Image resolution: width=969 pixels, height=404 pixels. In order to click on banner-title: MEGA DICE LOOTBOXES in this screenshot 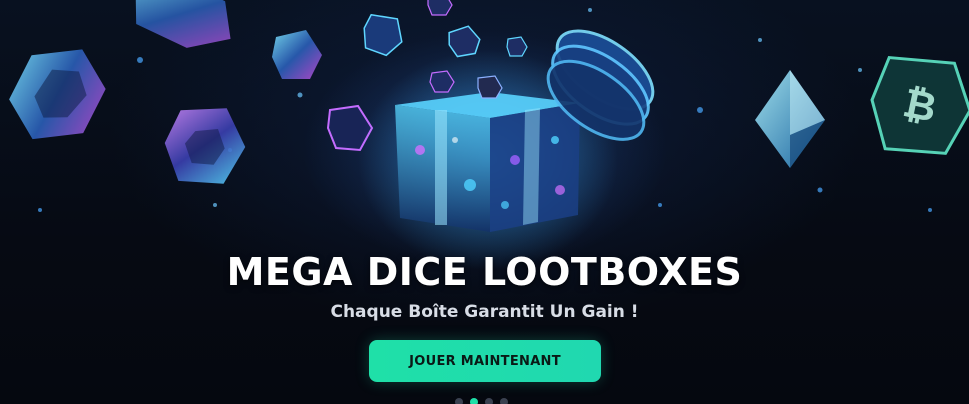, I will do `click(484, 272)`.